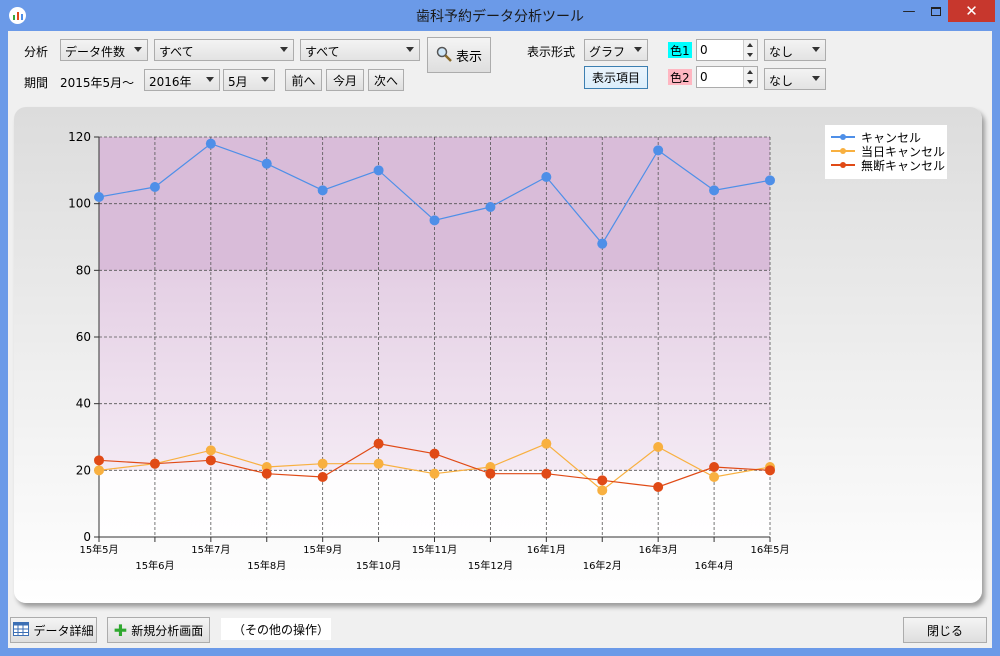 The width and height of the screenshot is (1000, 656). What do you see at coordinates (21, 630) in the screenshot?
I see `table-icon` at bounding box center [21, 630].